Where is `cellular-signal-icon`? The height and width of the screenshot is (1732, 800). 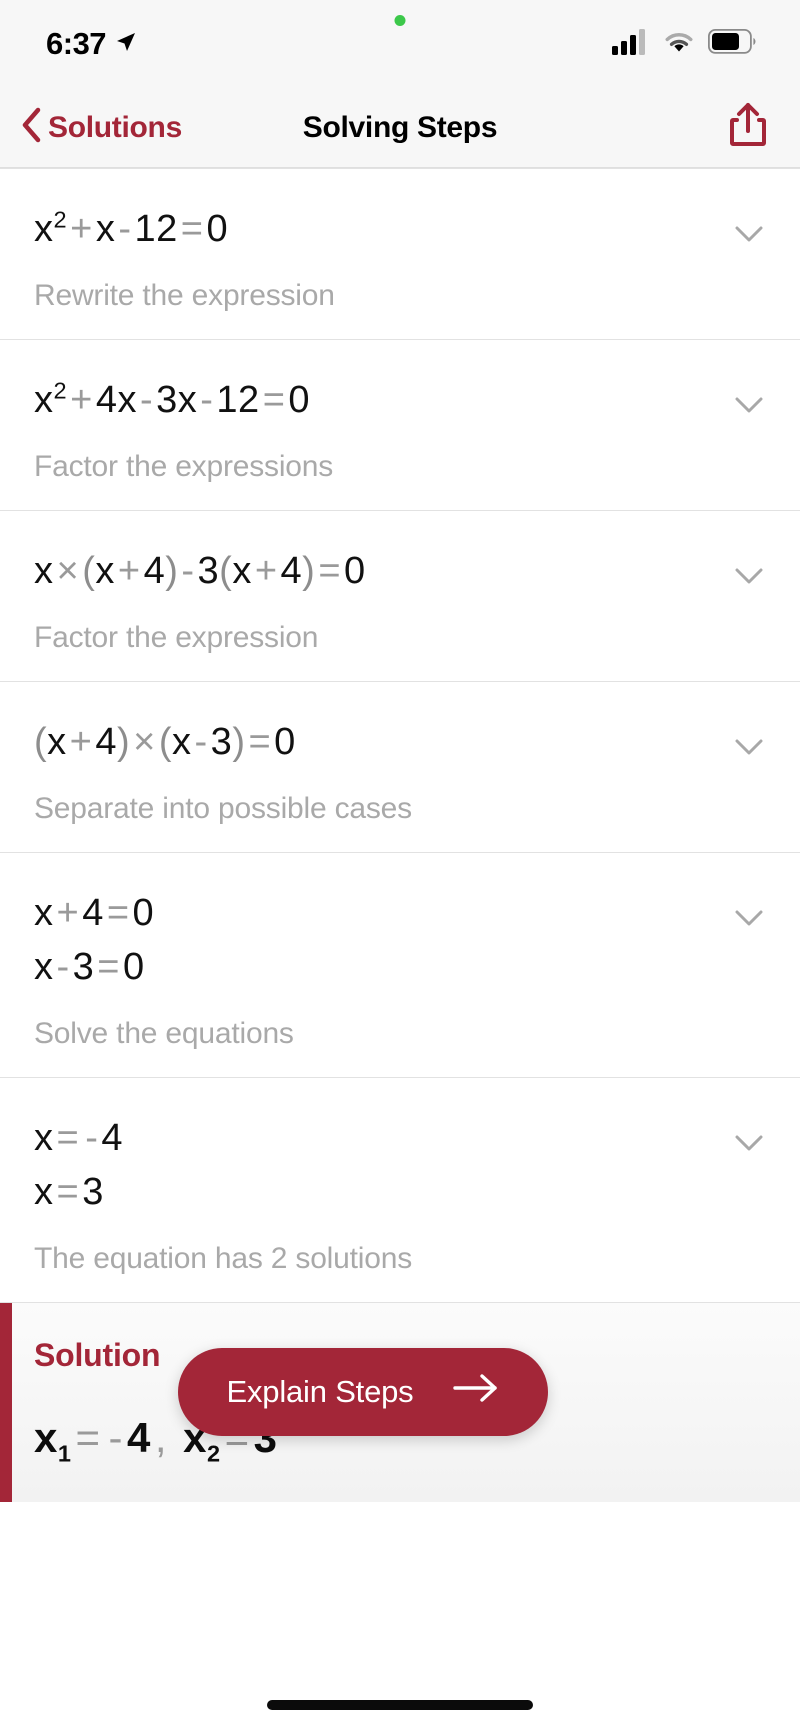 cellular-signal-icon is located at coordinates (631, 44).